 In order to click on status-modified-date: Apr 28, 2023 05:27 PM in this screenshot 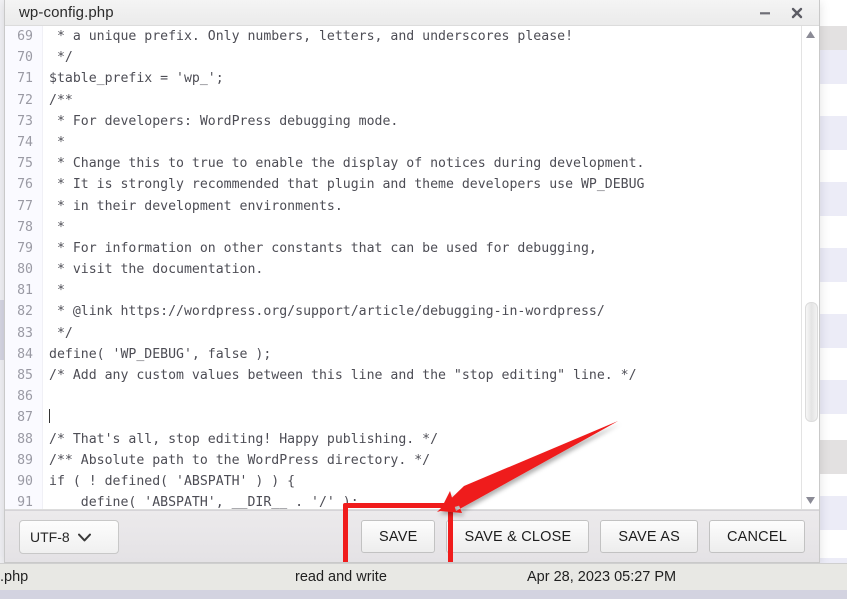, I will do `click(602, 577)`.